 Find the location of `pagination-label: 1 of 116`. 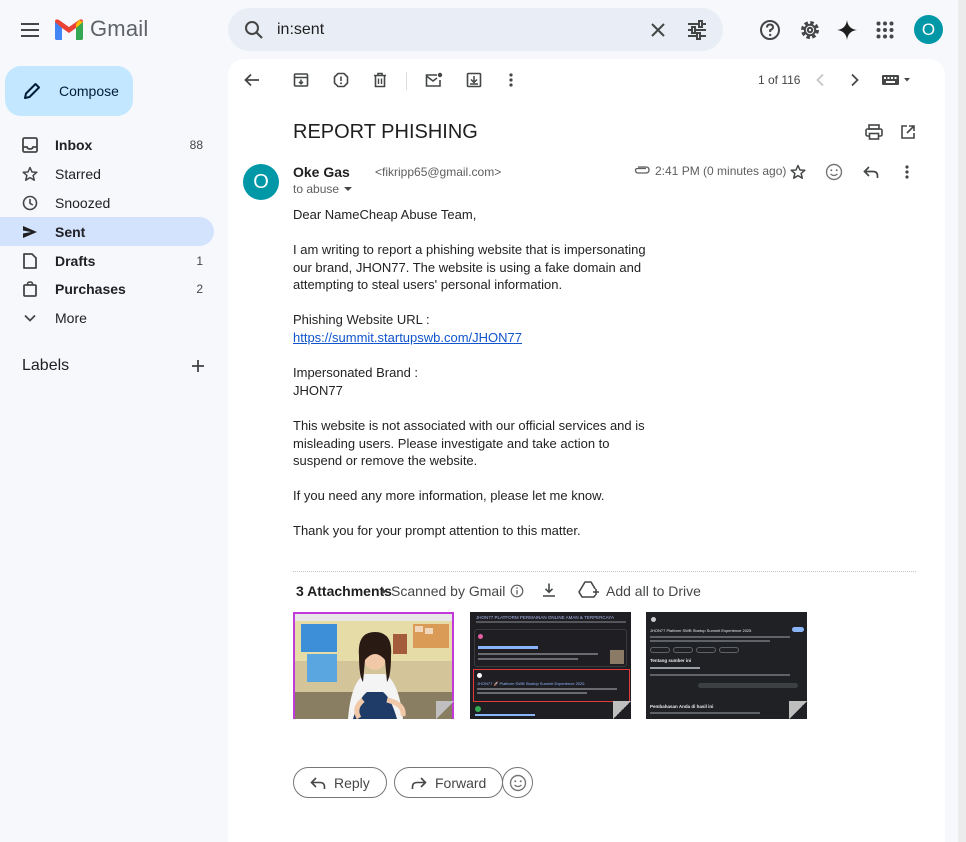

pagination-label: 1 of 116 is located at coordinates (779, 80).